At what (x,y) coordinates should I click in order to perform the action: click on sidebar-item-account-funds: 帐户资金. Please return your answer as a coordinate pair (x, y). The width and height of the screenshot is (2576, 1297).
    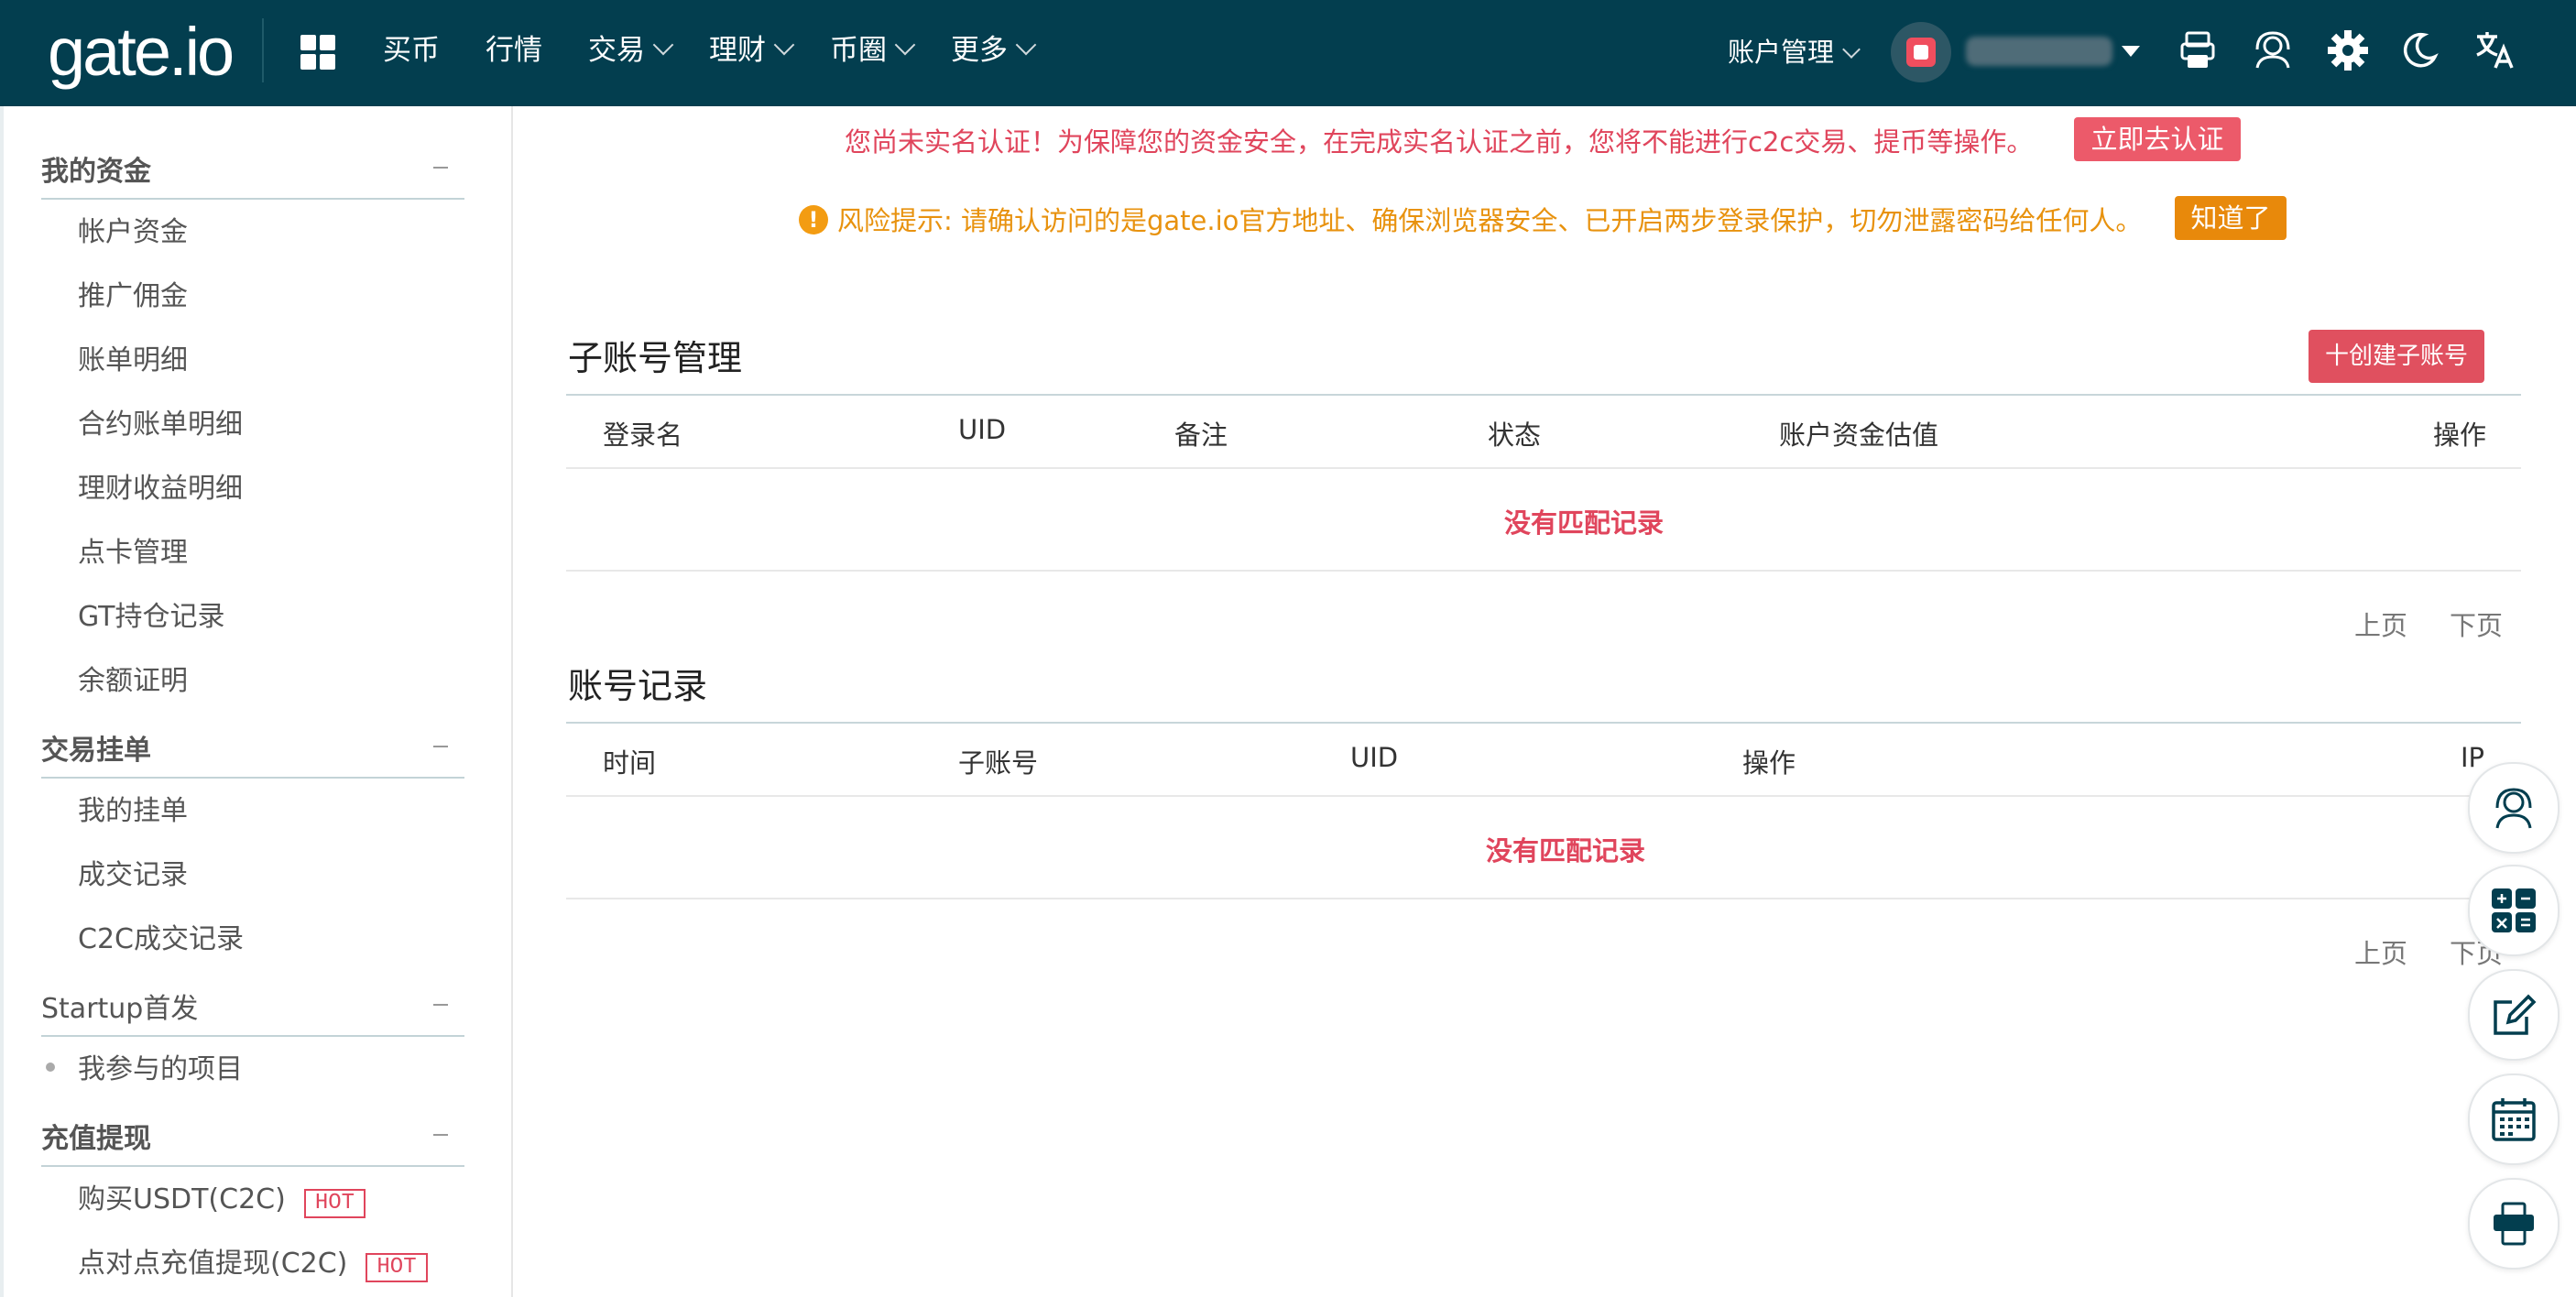
    Looking at the image, I should click on (133, 229).